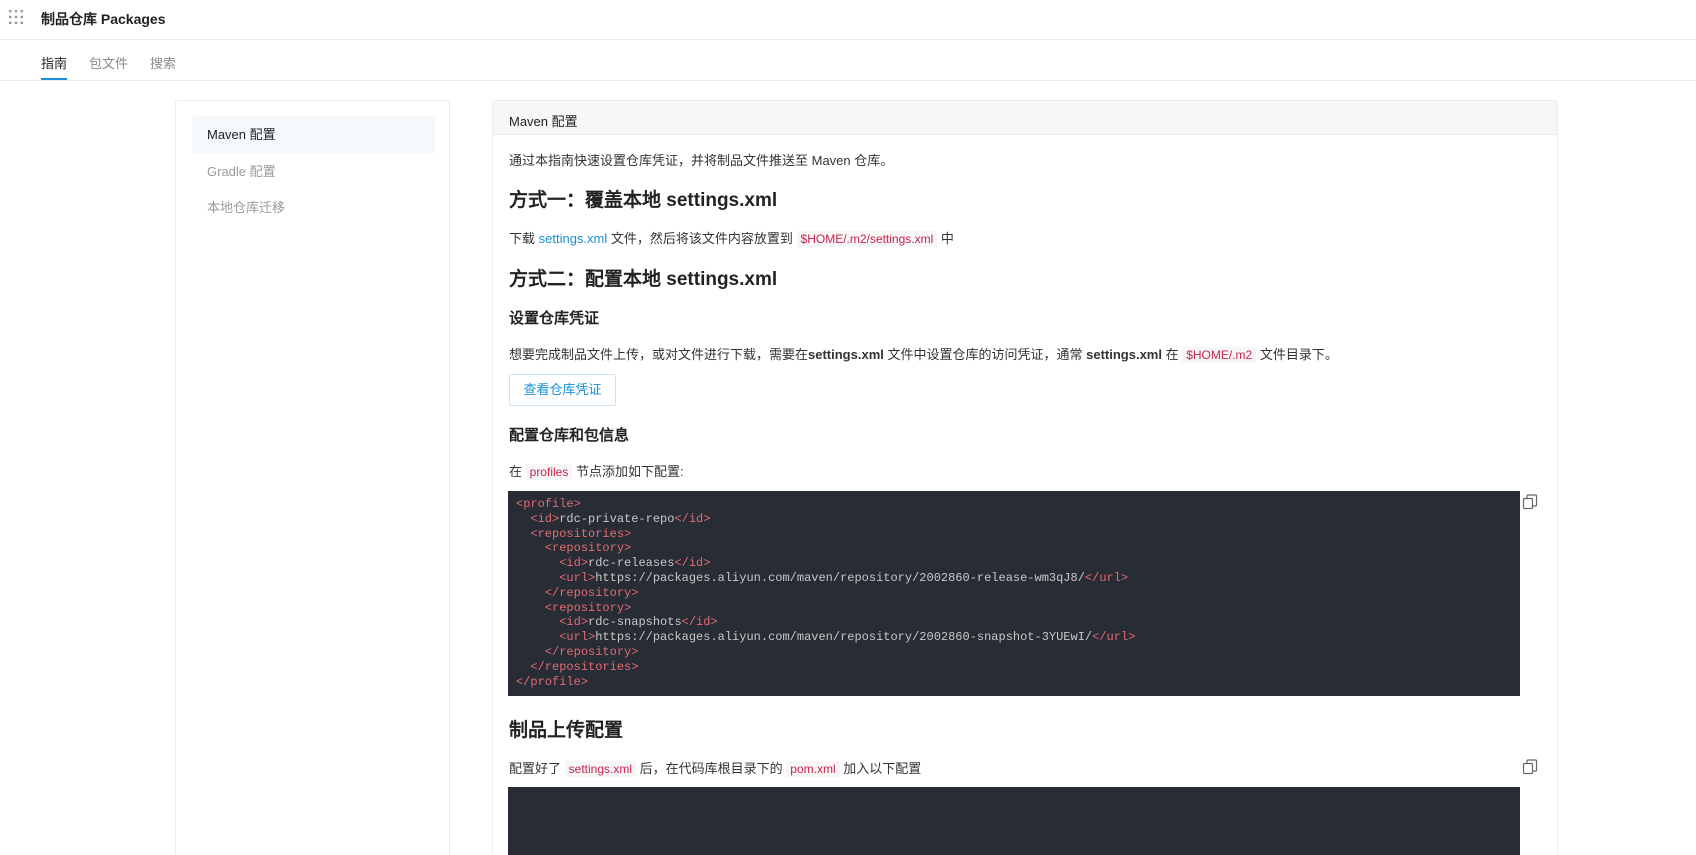 Image resolution: width=1696 pixels, height=855 pixels. I want to click on cred-text-1: 想要完成制品文件上传，或对文件进行下载，需要在, so click(659, 354).